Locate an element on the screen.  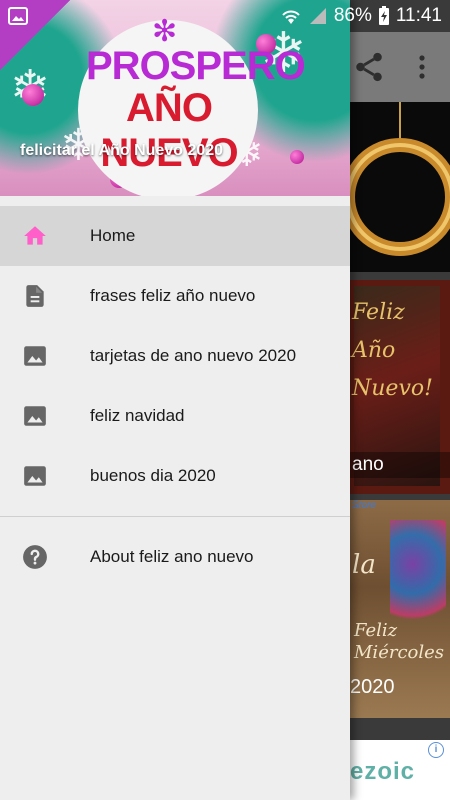
battery-percent: 86% is located at coordinates (352, 15).